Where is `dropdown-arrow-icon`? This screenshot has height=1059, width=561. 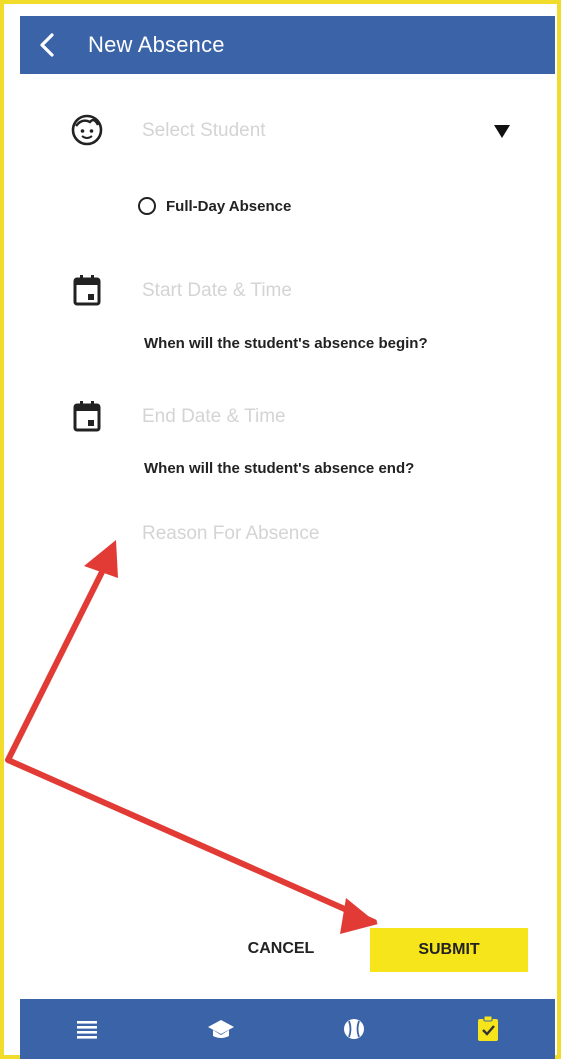
dropdown-arrow-icon is located at coordinates (502, 131).